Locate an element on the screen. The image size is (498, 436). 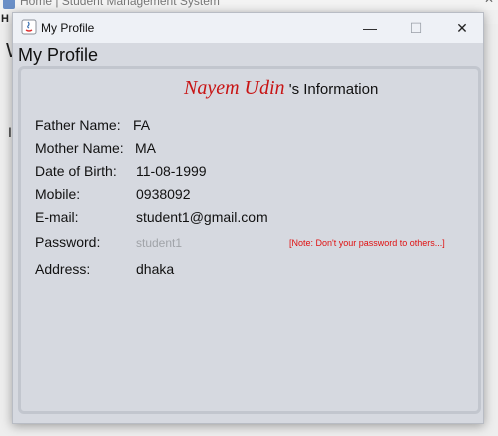
mobile-value: 0938092 is located at coordinates (163, 194).